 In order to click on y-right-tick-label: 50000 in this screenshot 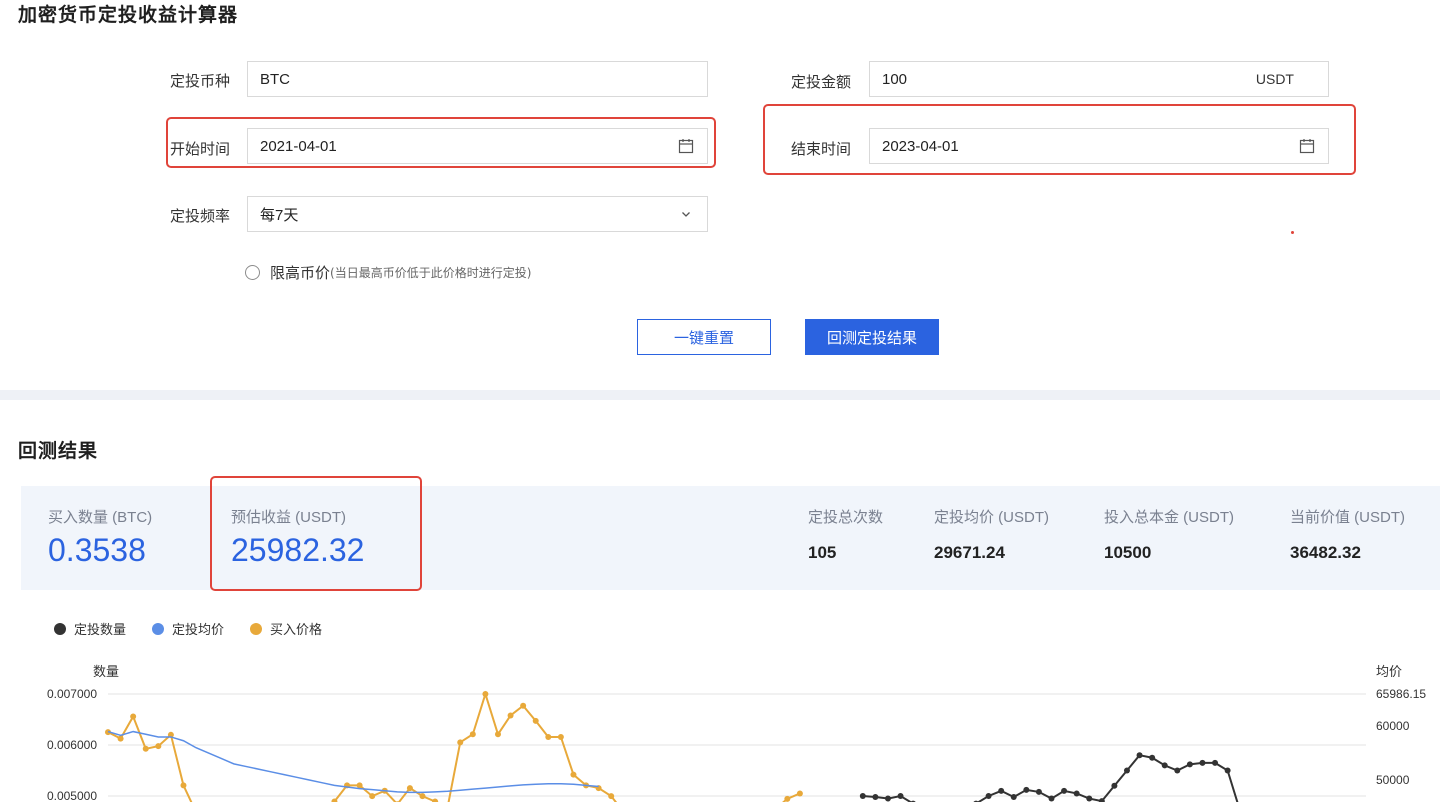, I will do `click(1393, 780)`.